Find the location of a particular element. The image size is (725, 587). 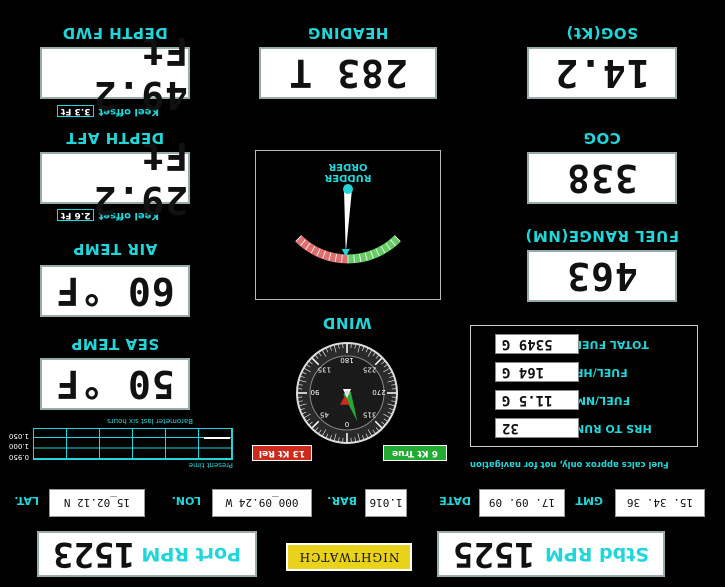

stbd-rpm-display: Stbd RPM 1525 is located at coordinates (551, 554).